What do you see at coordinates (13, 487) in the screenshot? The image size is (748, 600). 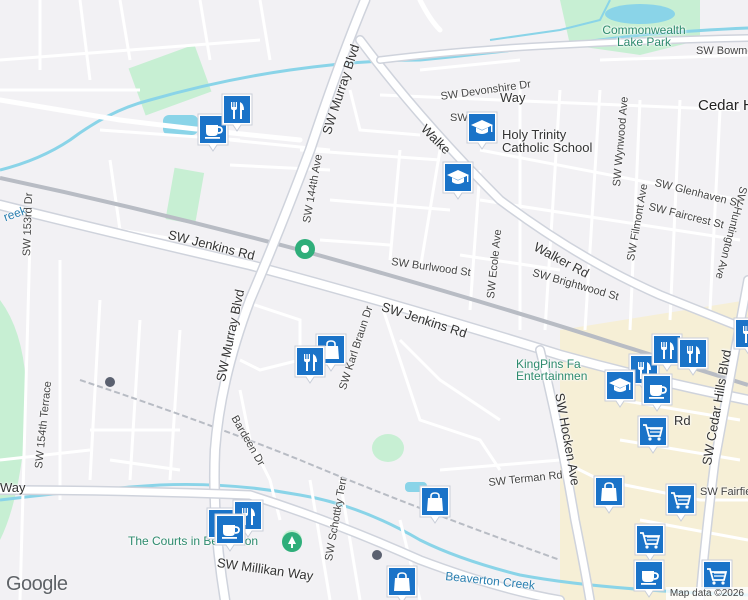 I see `label-way-left: Way` at bounding box center [13, 487].